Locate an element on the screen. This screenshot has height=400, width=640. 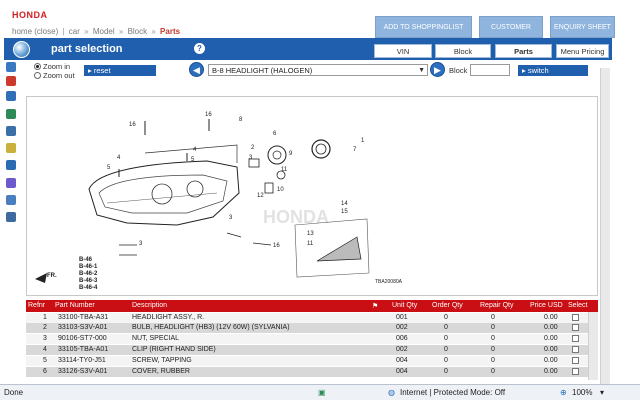
breadcrumb-home: home (close) is located at coordinates (35, 31).